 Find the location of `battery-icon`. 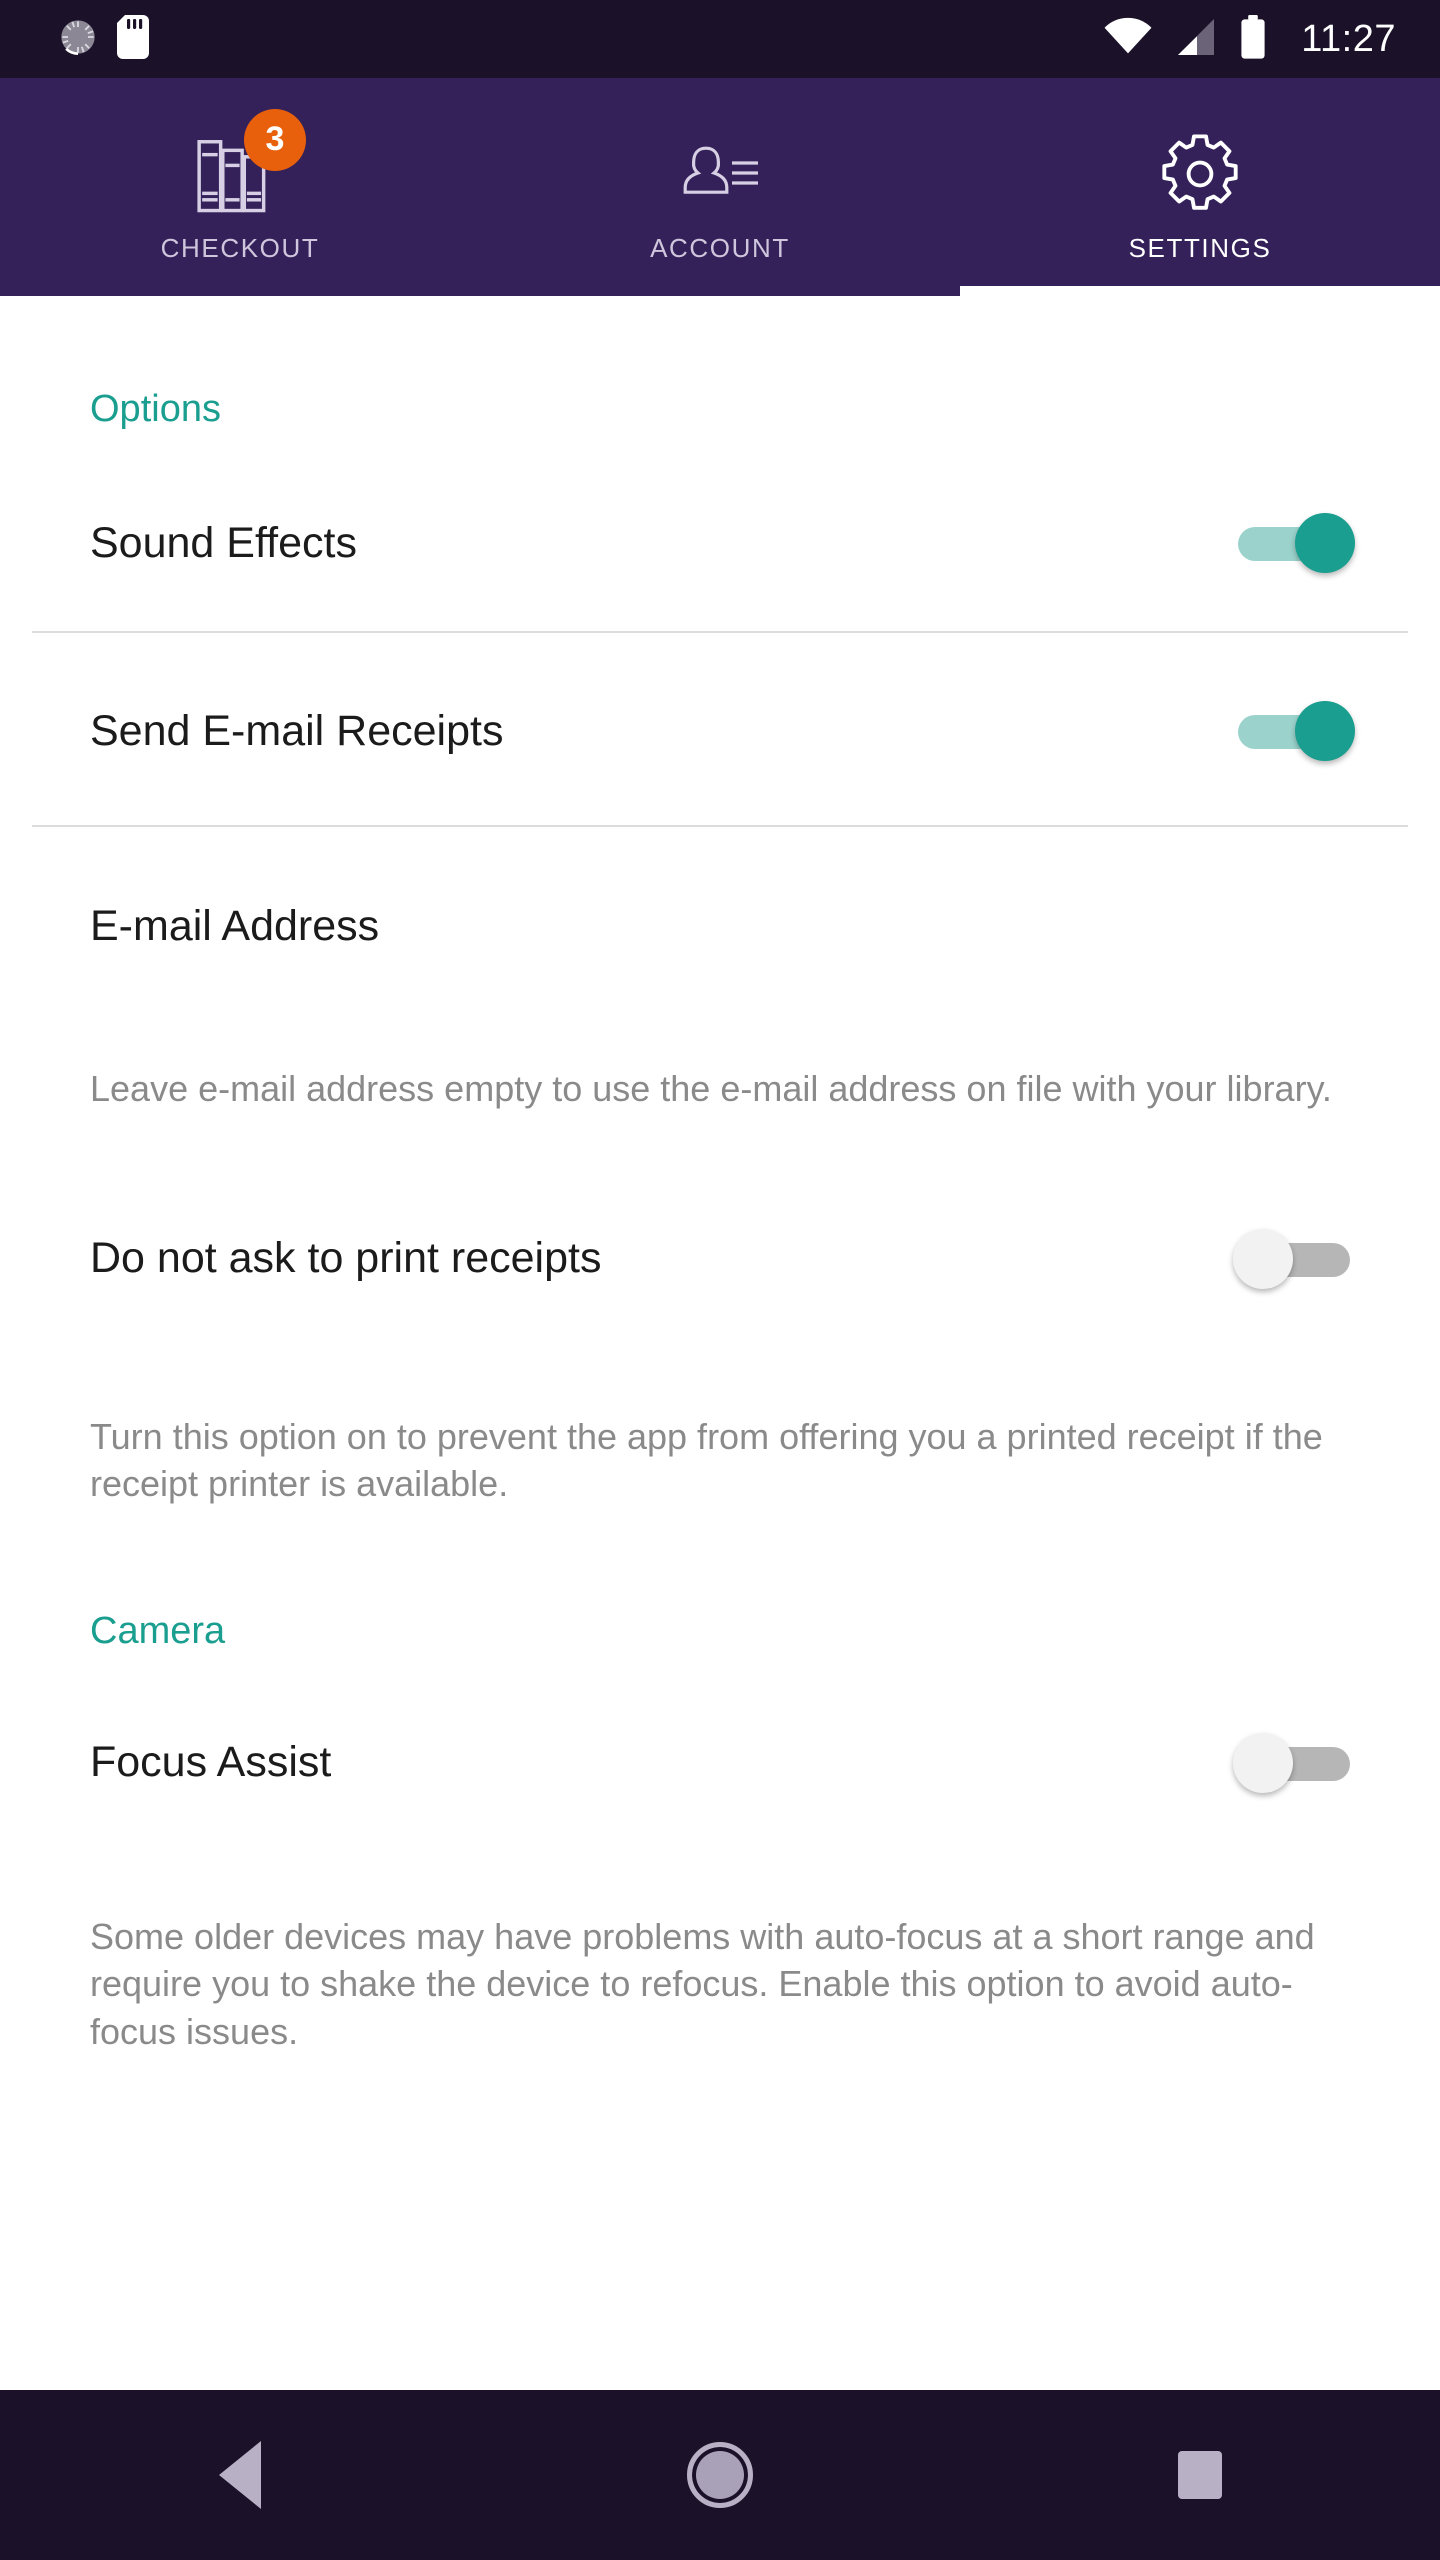

battery-icon is located at coordinates (1253, 39).